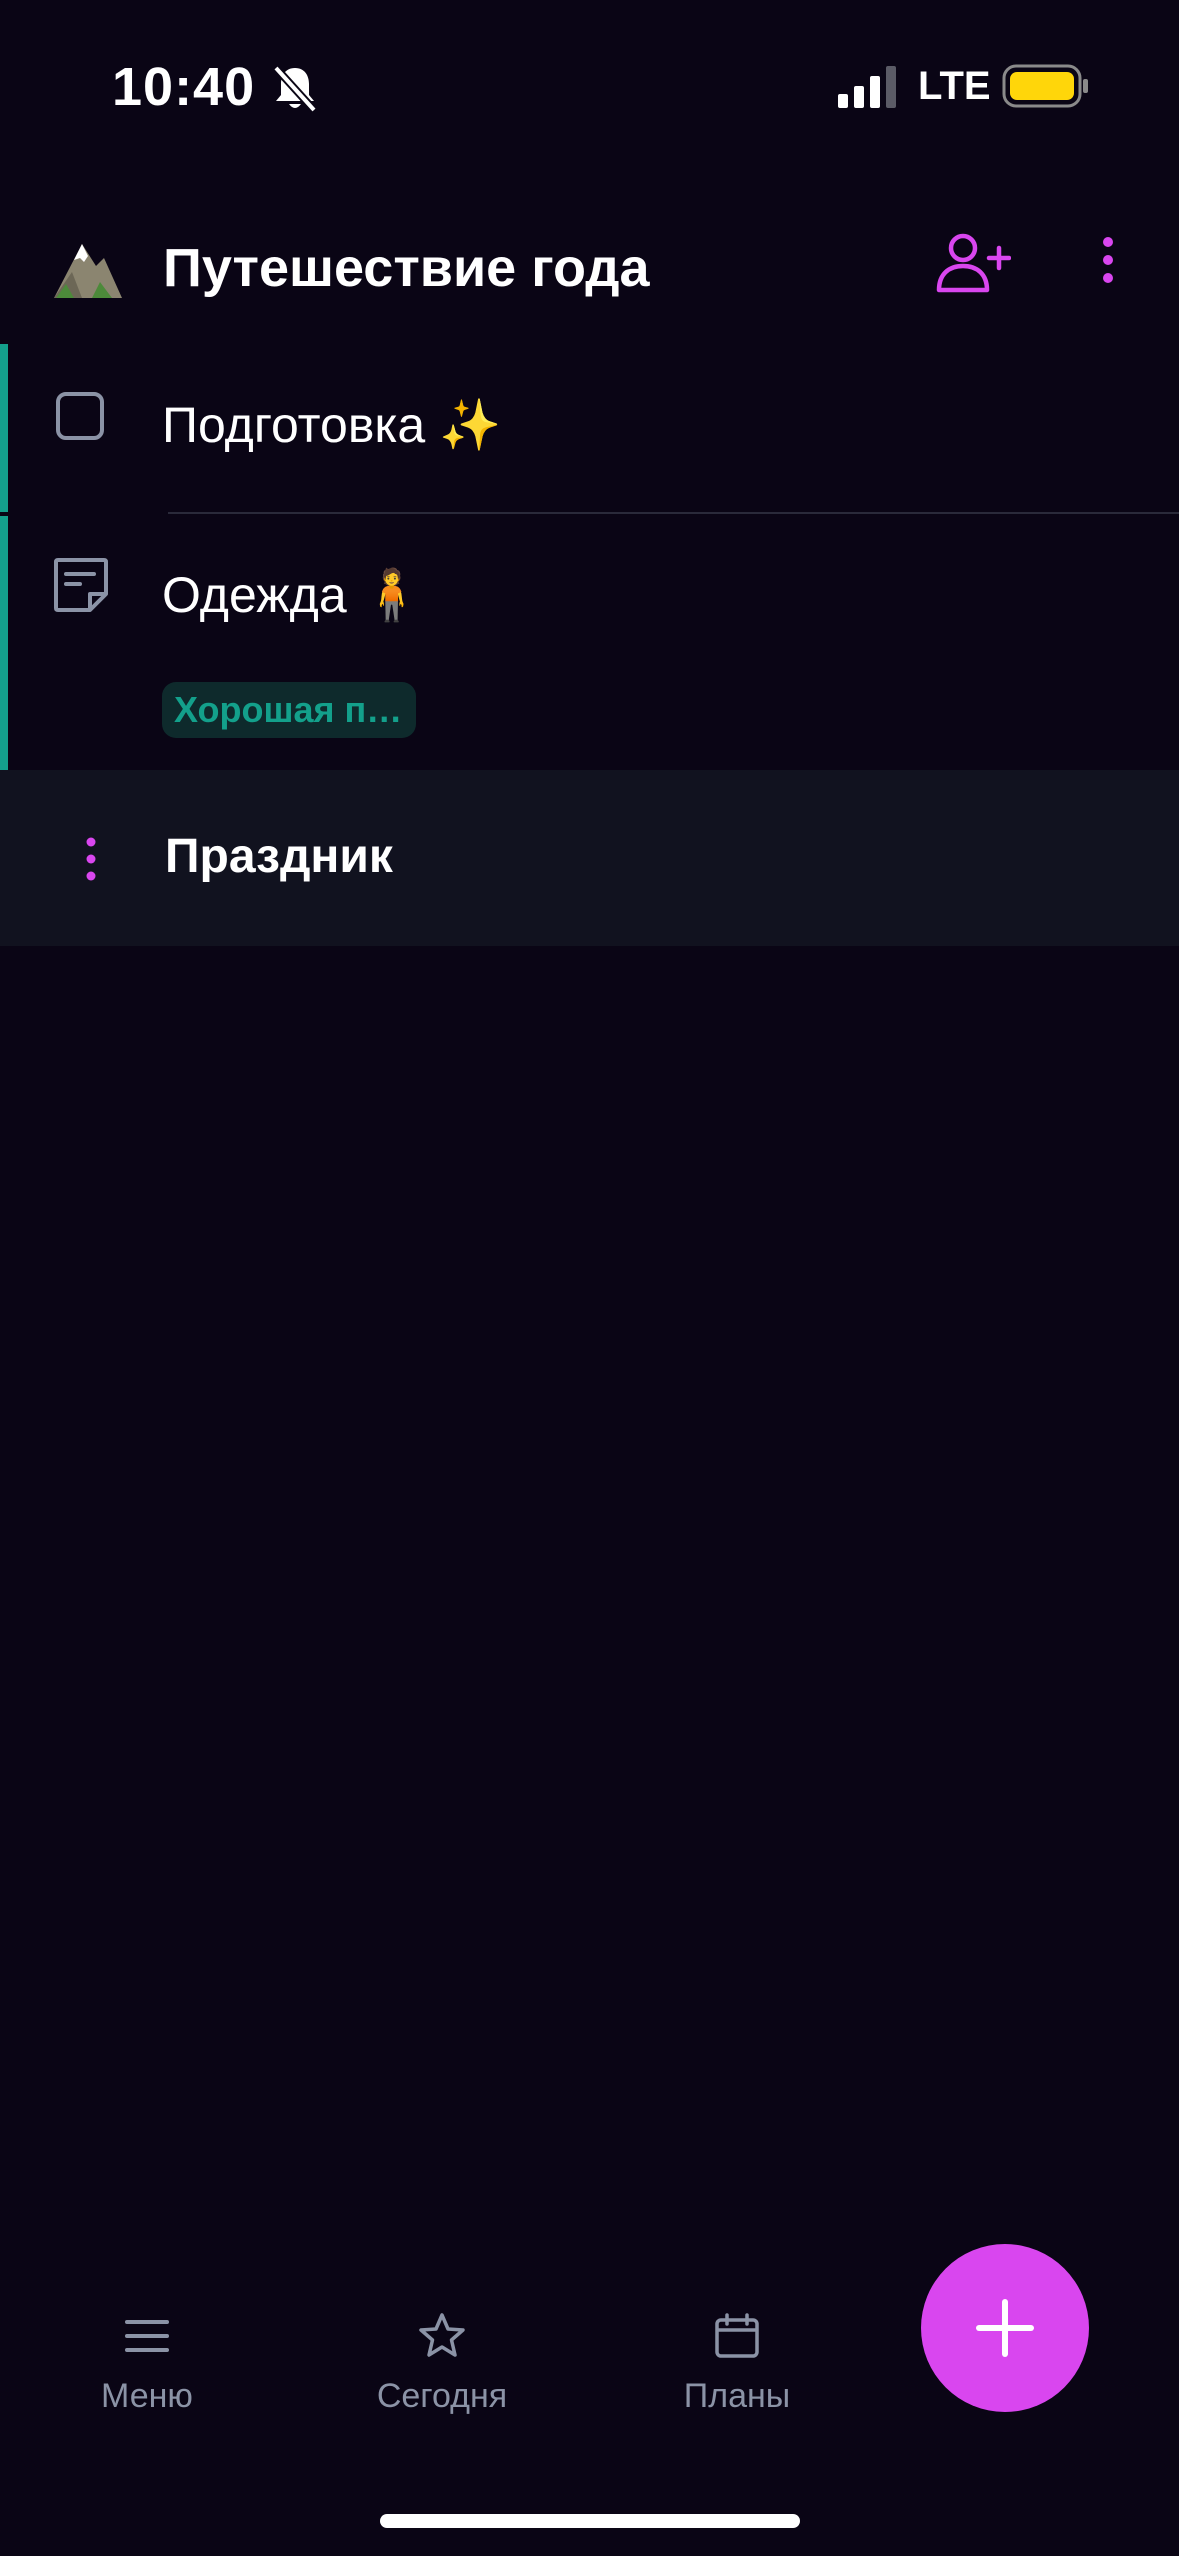 The height and width of the screenshot is (2556, 1179). I want to click on star-icon, so click(442, 2335).